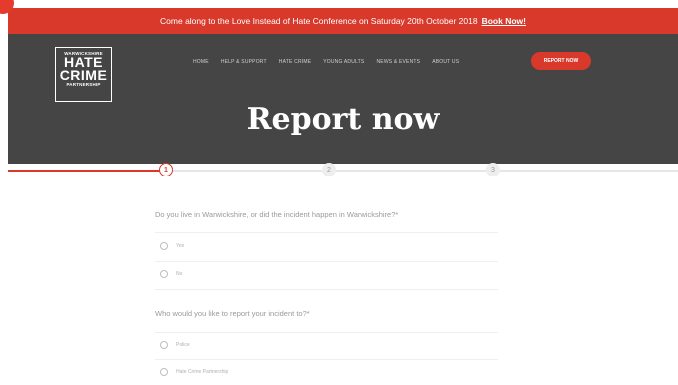  What do you see at coordinates (172, 246) in the screenshot?
I see `option-yes: Yes` at bounding box center [172, 246].